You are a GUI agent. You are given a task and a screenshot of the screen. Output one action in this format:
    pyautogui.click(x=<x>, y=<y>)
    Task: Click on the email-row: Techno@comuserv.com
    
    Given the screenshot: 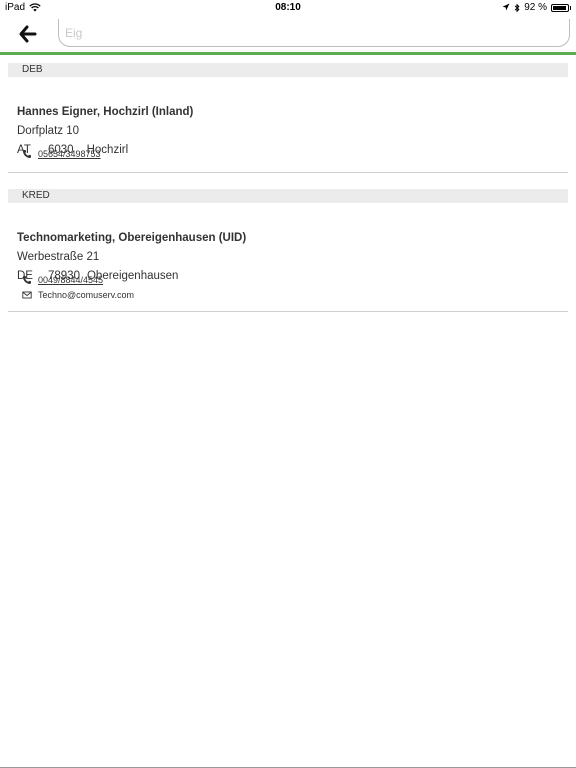 What is the action you would take?
    pyautogui.click(x=78, y=295)
    